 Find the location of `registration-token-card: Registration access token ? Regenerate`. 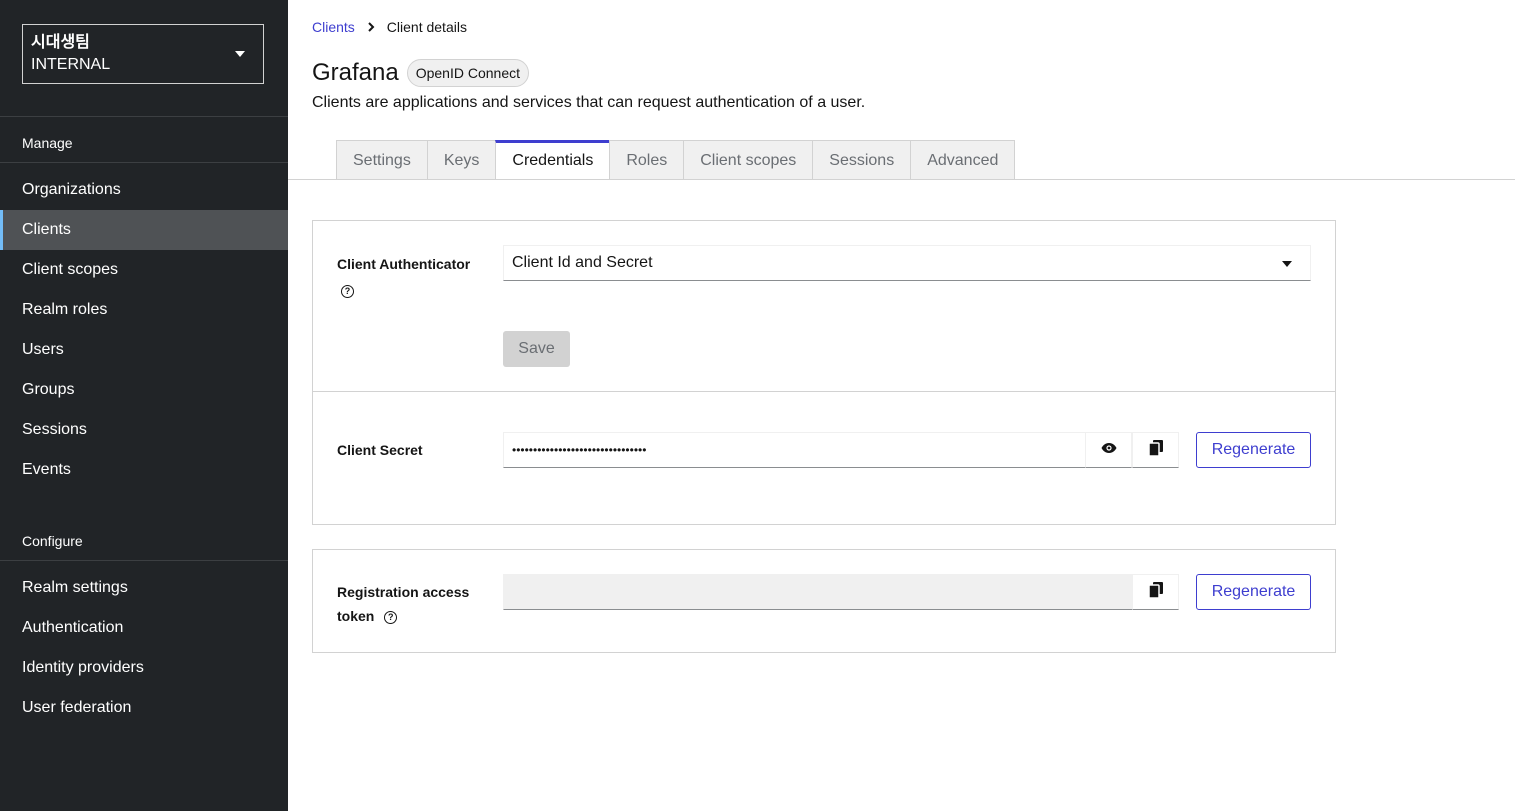

registration-token-card: Registration access token ? Regenerate is located at coordinates (824, 601).